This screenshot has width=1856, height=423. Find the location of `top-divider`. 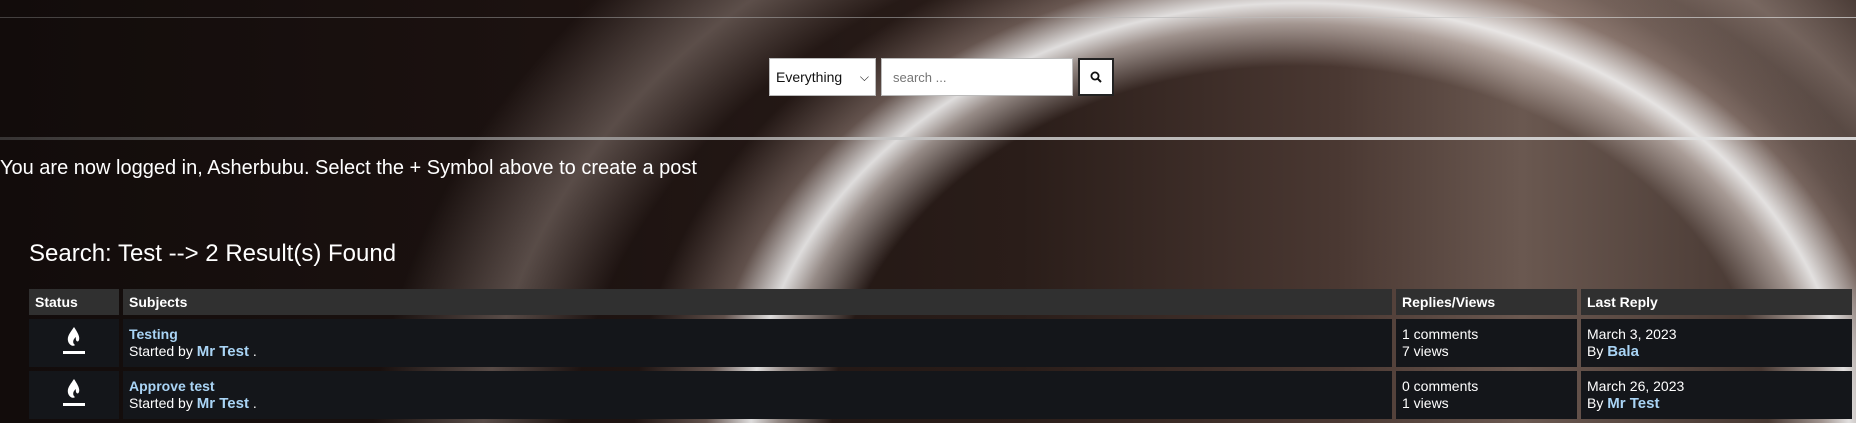

top-divider is located at coordinates (928, 17).